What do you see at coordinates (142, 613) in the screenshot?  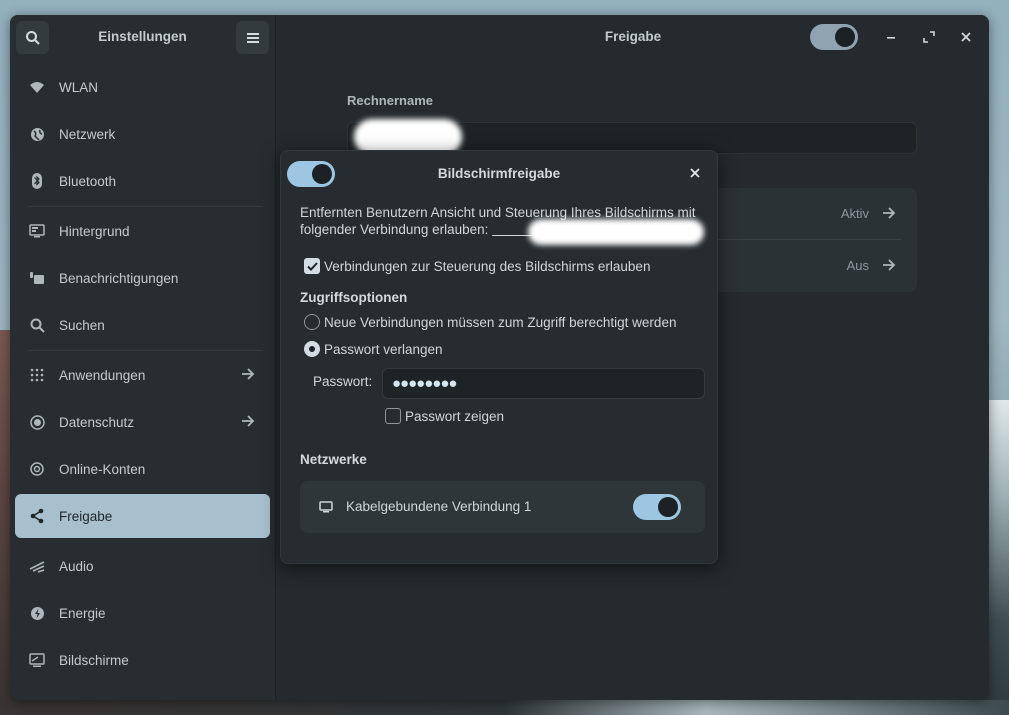 I see `sidebar-item-energie: Energie` at bounding box center [142, 613].